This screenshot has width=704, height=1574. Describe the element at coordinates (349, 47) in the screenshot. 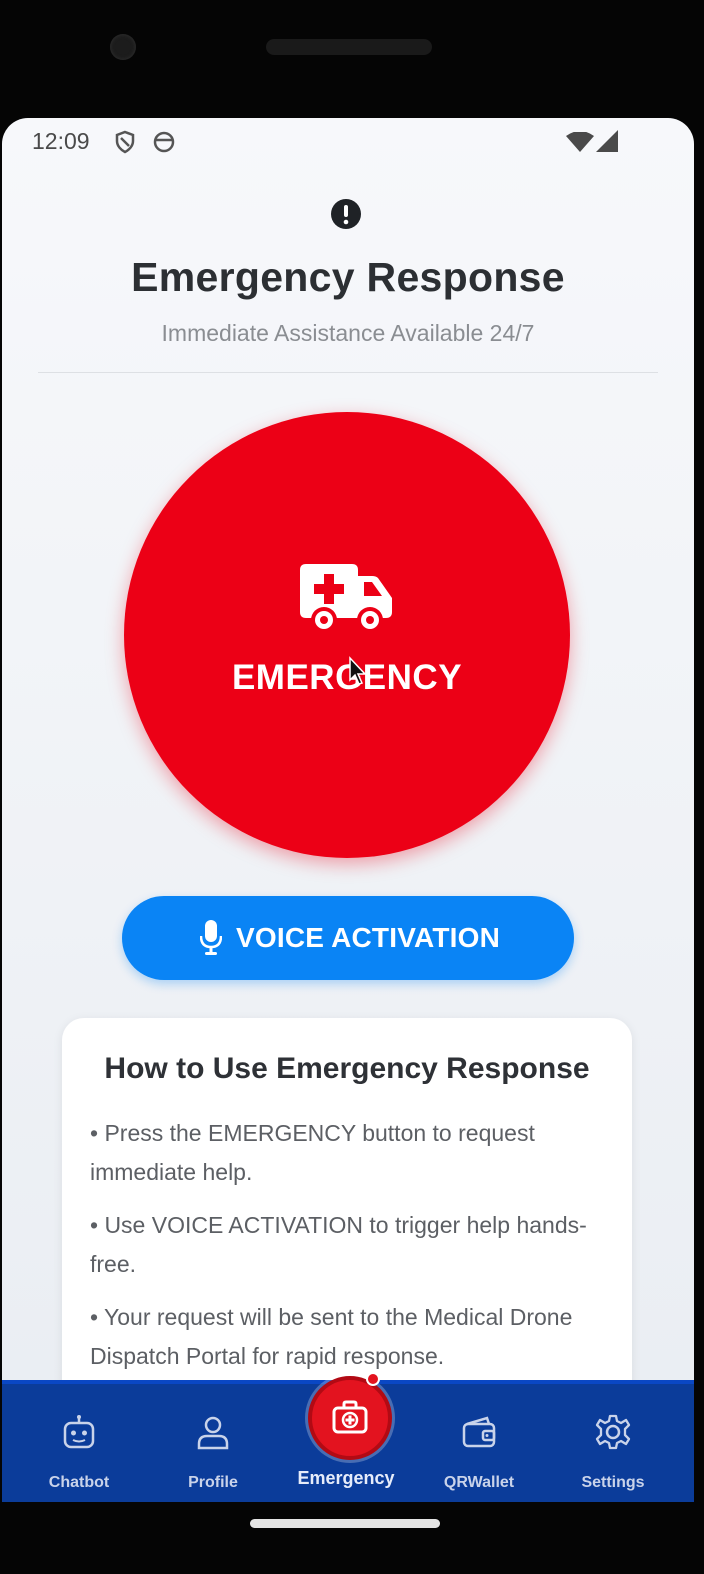

I see `earpiece-speaker` at that location.